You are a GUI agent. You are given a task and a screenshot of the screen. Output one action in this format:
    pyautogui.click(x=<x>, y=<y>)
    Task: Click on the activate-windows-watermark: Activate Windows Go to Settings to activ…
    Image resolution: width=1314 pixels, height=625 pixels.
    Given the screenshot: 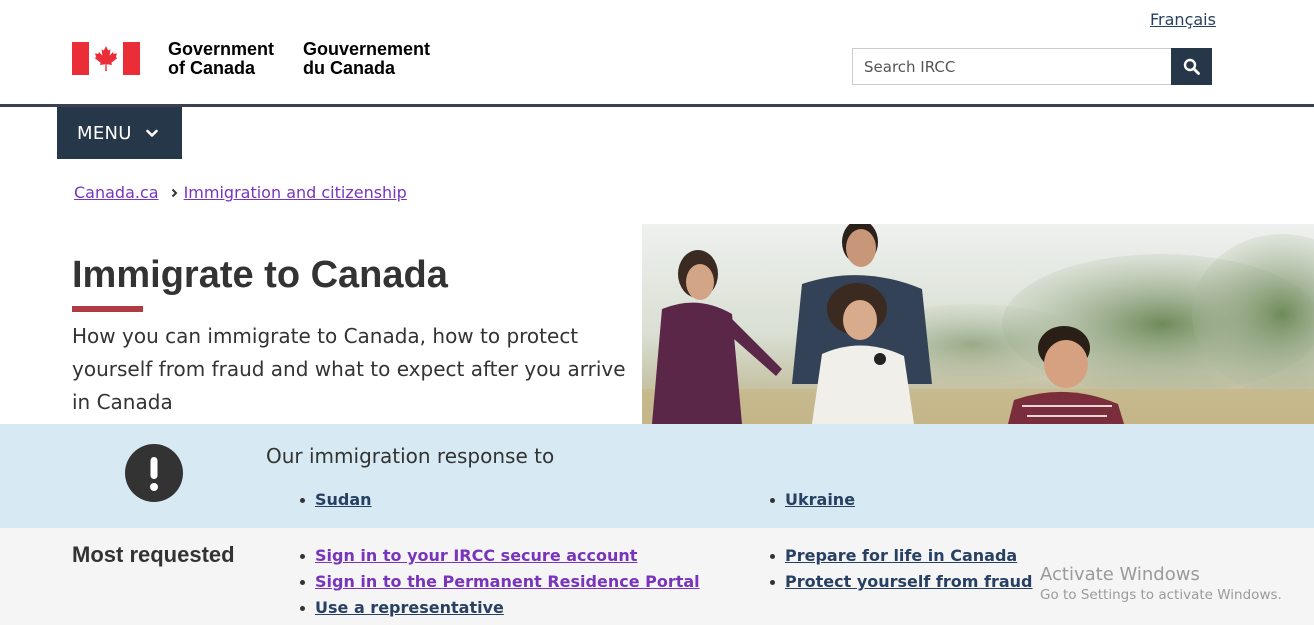 What is the action you would take?
    pyautogui.click(x=1161, y=584)
    